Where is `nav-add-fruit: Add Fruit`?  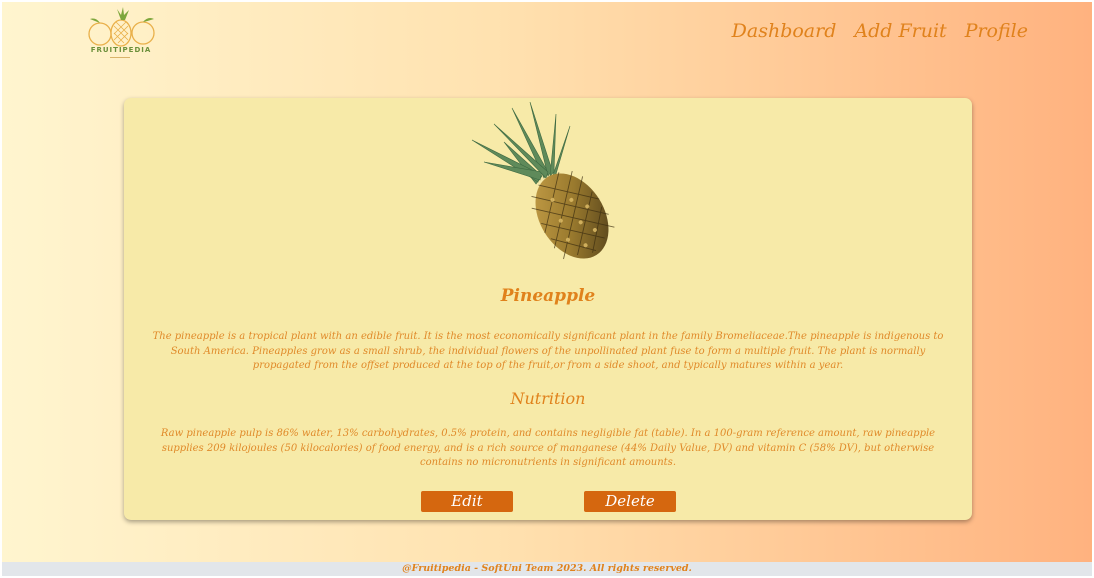
nav-add-fruit: Add Fruit is located at coordinates (900, 31).